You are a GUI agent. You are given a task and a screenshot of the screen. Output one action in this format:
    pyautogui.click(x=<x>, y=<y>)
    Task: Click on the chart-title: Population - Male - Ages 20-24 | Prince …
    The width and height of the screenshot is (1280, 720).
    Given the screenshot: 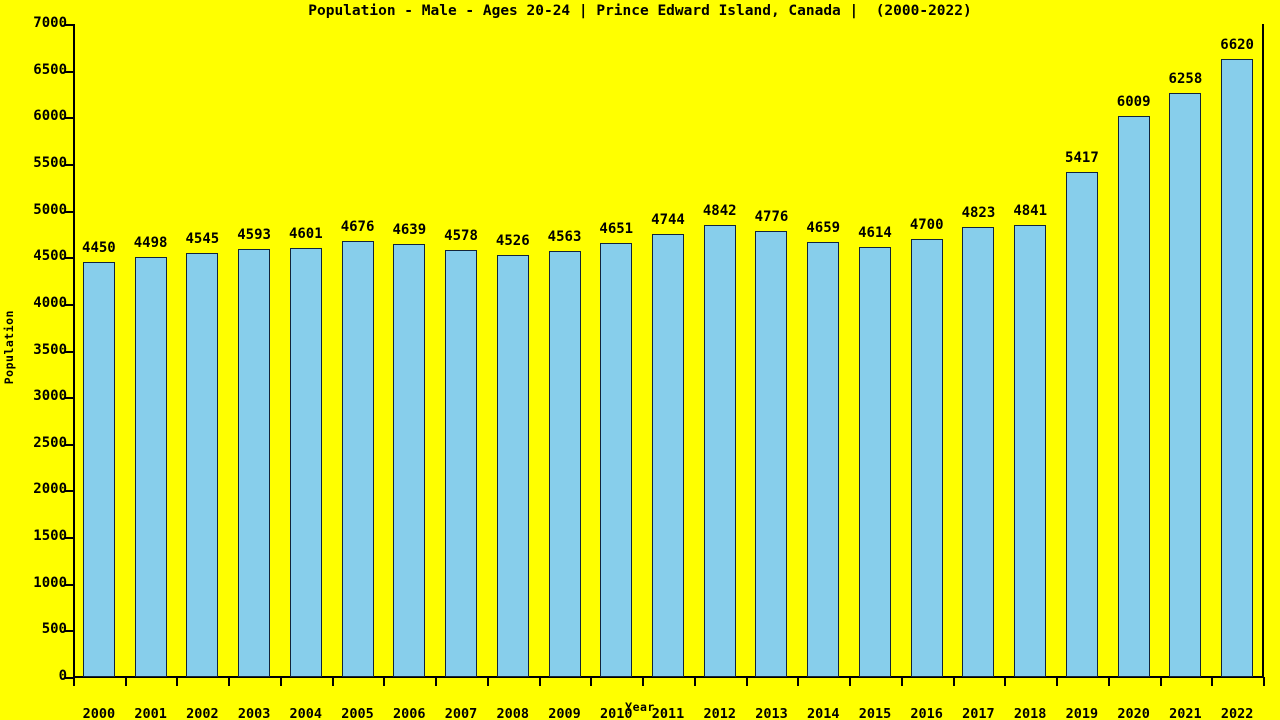 What is the action you would take?
    pyautogui.click(x=640, y=11)
    